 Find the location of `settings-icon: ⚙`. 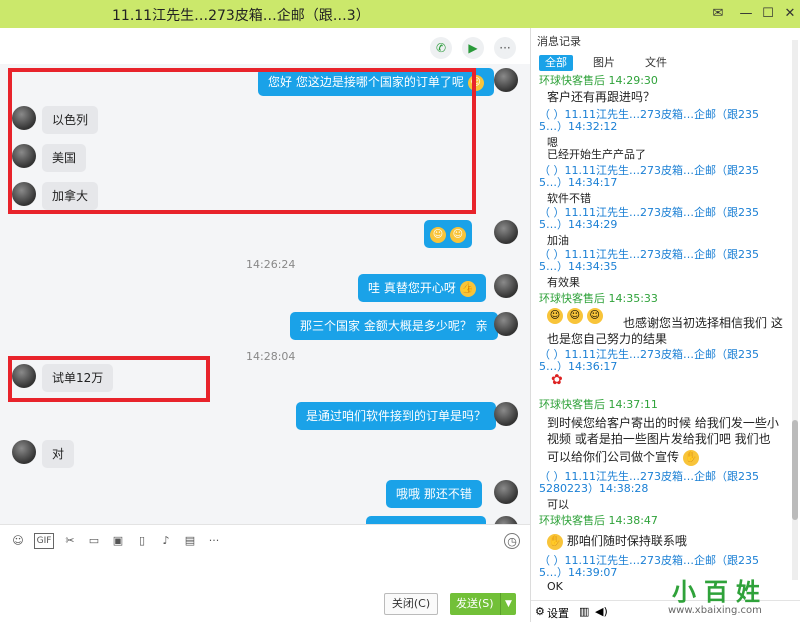

settings-icon: ⚙ is located at coordinates (540, 611).